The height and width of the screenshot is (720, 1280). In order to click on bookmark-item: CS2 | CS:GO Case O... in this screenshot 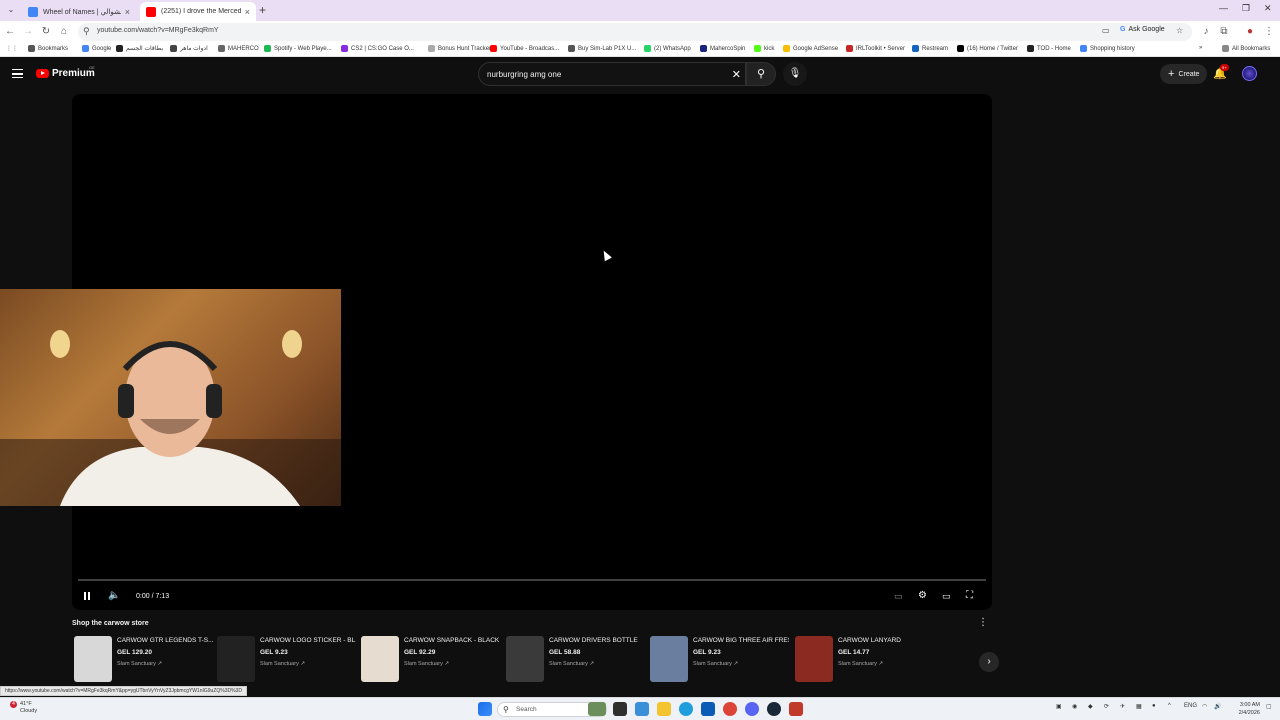, I will do `click(377, 48)`.